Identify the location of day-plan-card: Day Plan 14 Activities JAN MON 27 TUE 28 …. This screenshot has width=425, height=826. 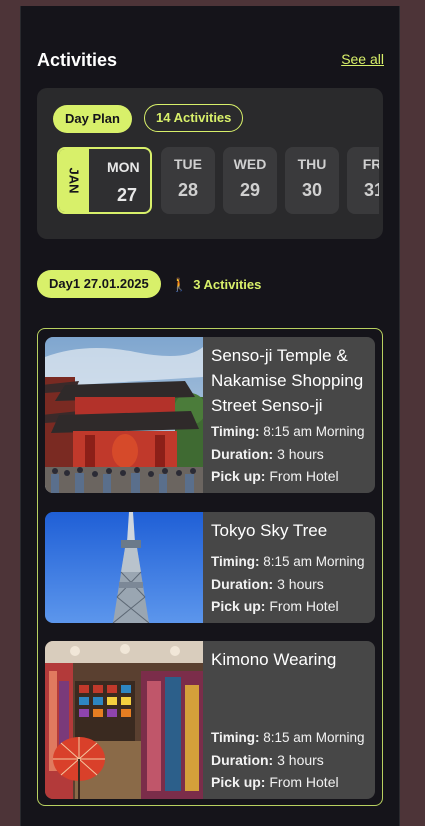
(210, 163).